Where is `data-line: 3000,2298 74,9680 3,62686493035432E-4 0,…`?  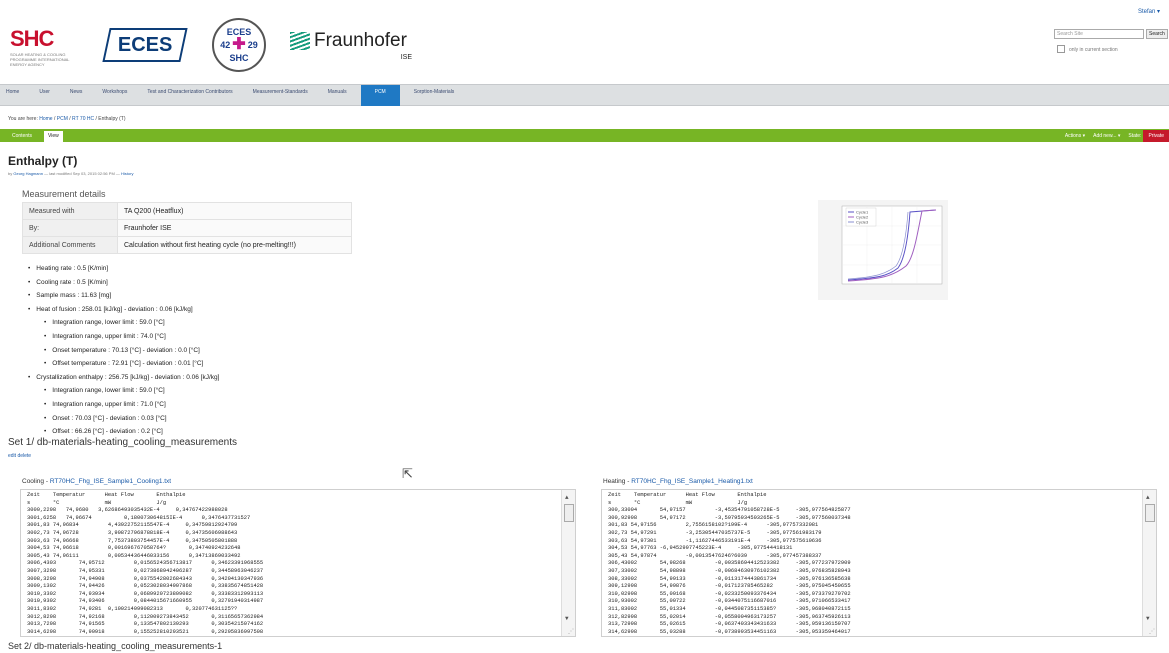
data-line: 3000,2298 74,9680 3,62686493035432E-4 0,… is located at coordinates (127, 510).